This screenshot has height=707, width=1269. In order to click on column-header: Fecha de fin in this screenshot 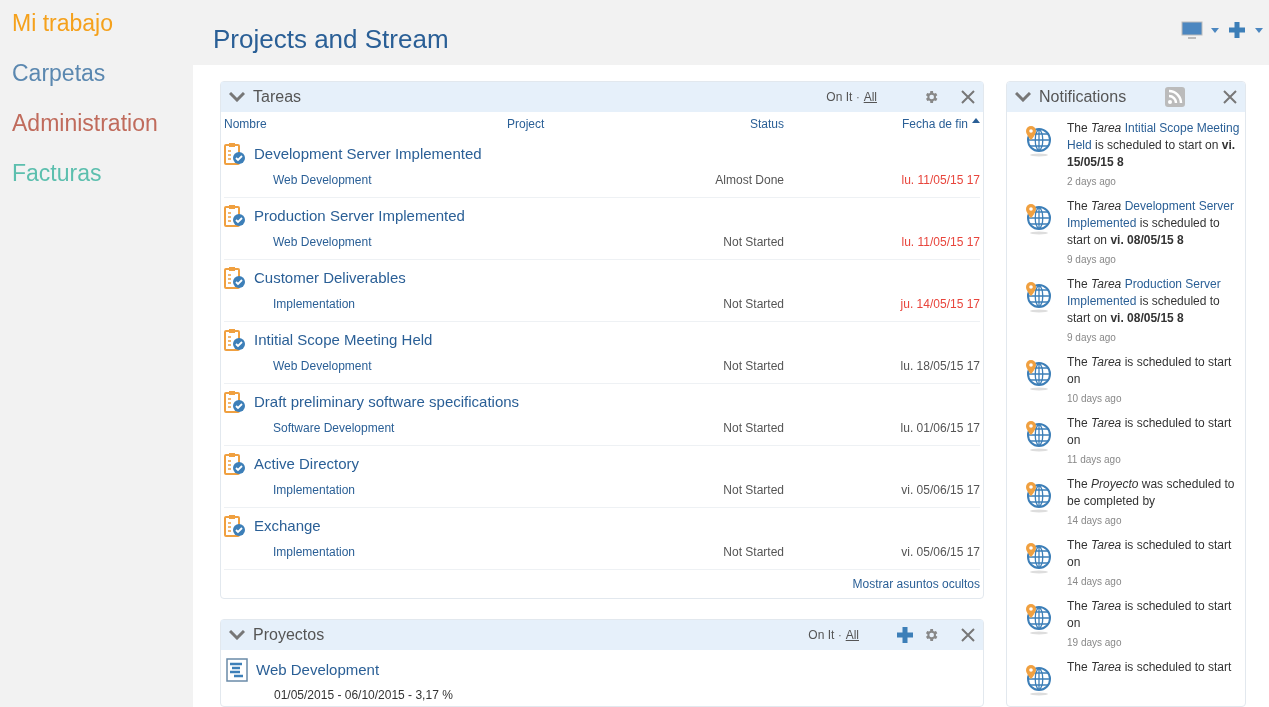, I will do `click(940, 124)`.